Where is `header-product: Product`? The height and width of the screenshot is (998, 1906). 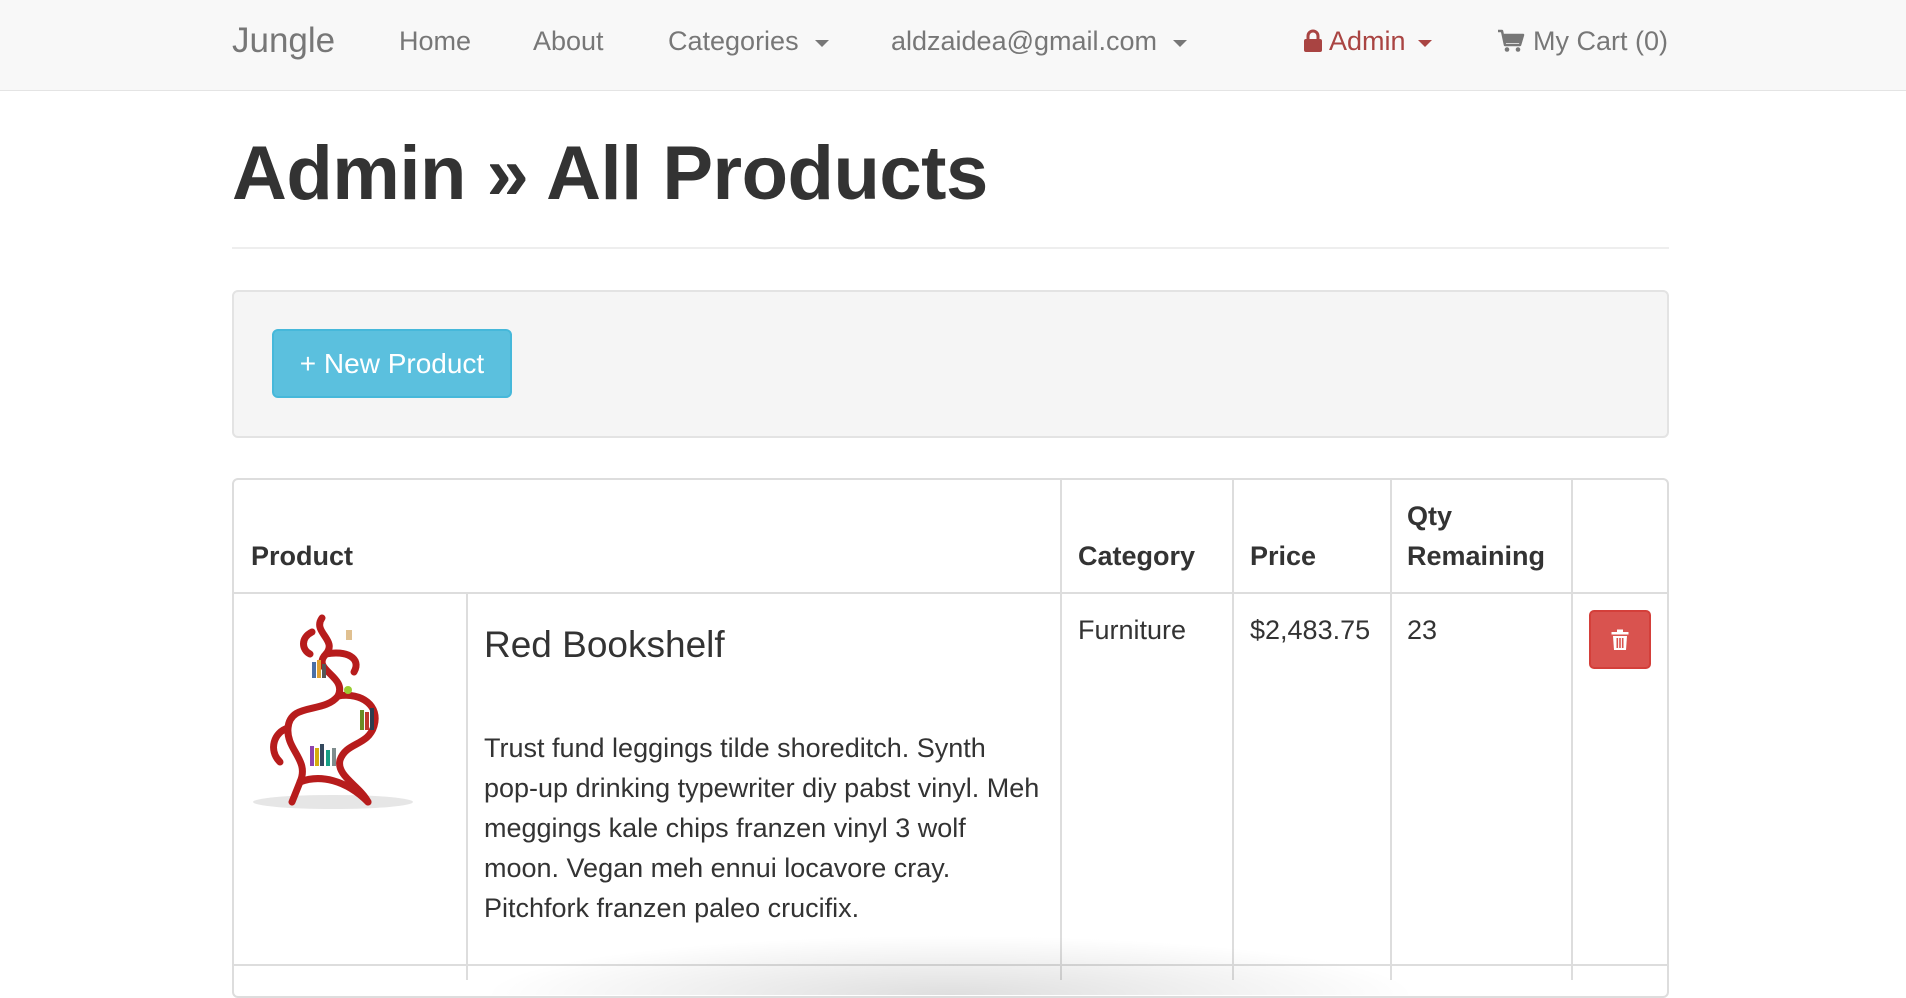
header-product: Product is located at coordinates (302, 556).